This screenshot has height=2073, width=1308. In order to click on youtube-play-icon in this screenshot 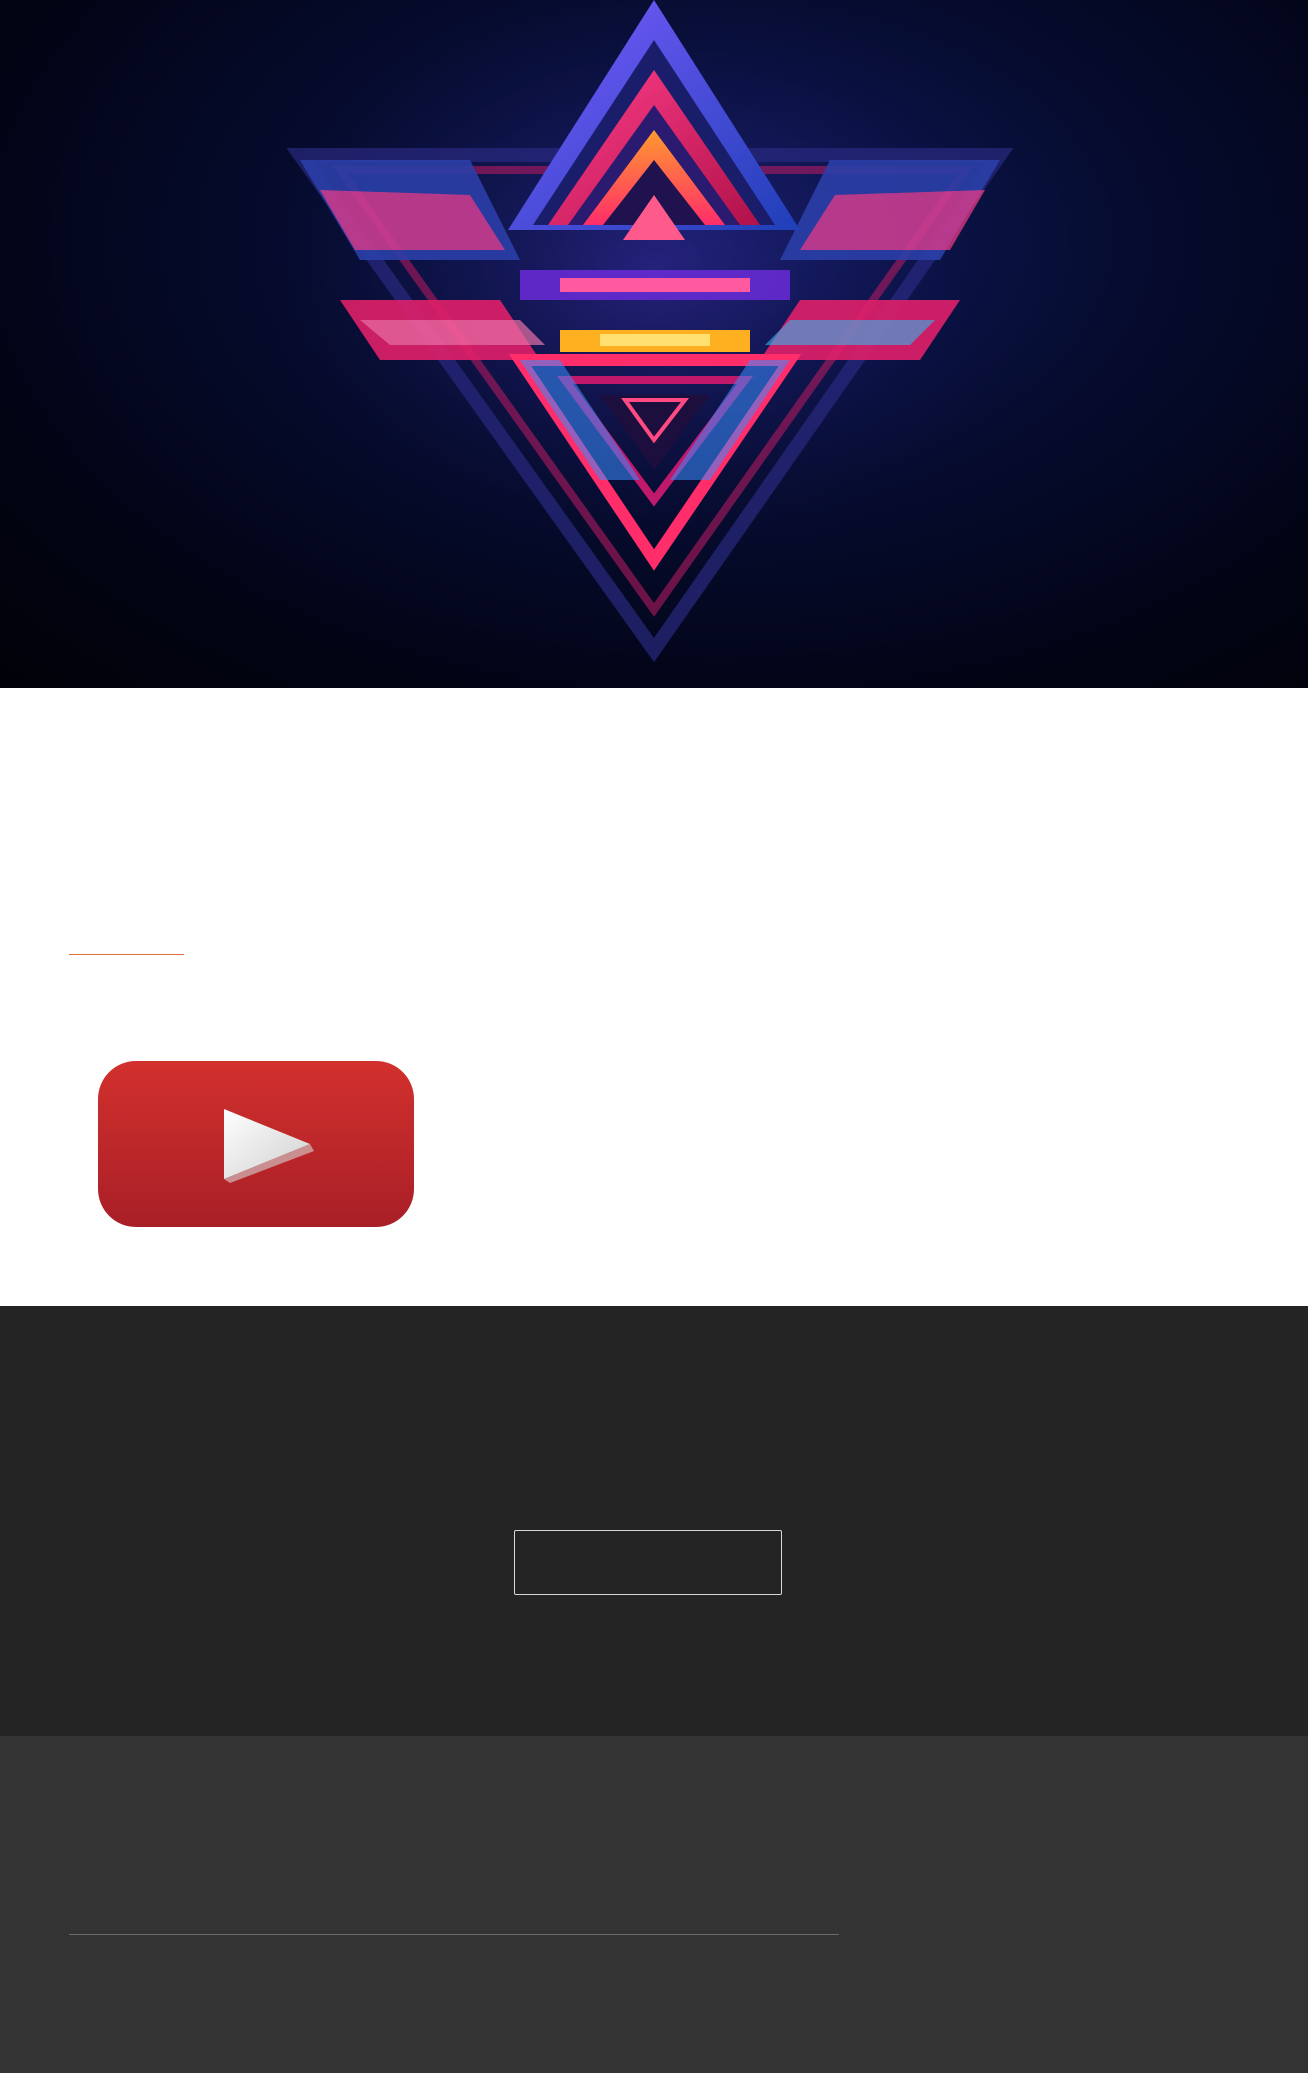, I will do `click(256, 1144)`.